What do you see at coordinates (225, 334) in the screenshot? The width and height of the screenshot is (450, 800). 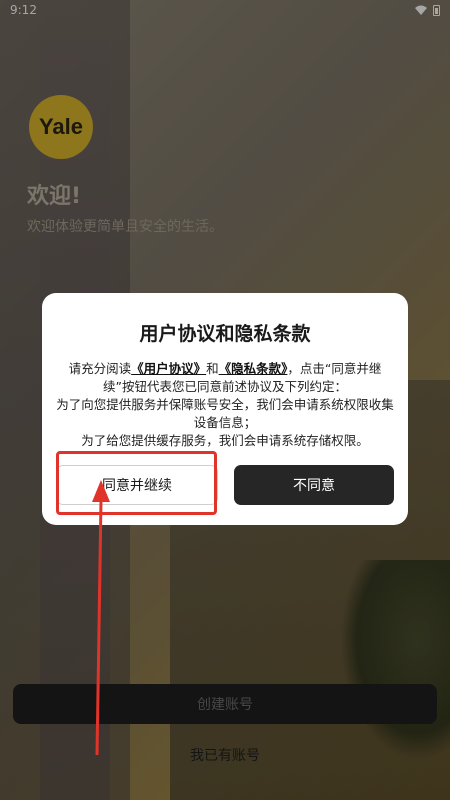 I see `dialog-title: 用户协议和隐私条款` at bounding box center [225, 334].